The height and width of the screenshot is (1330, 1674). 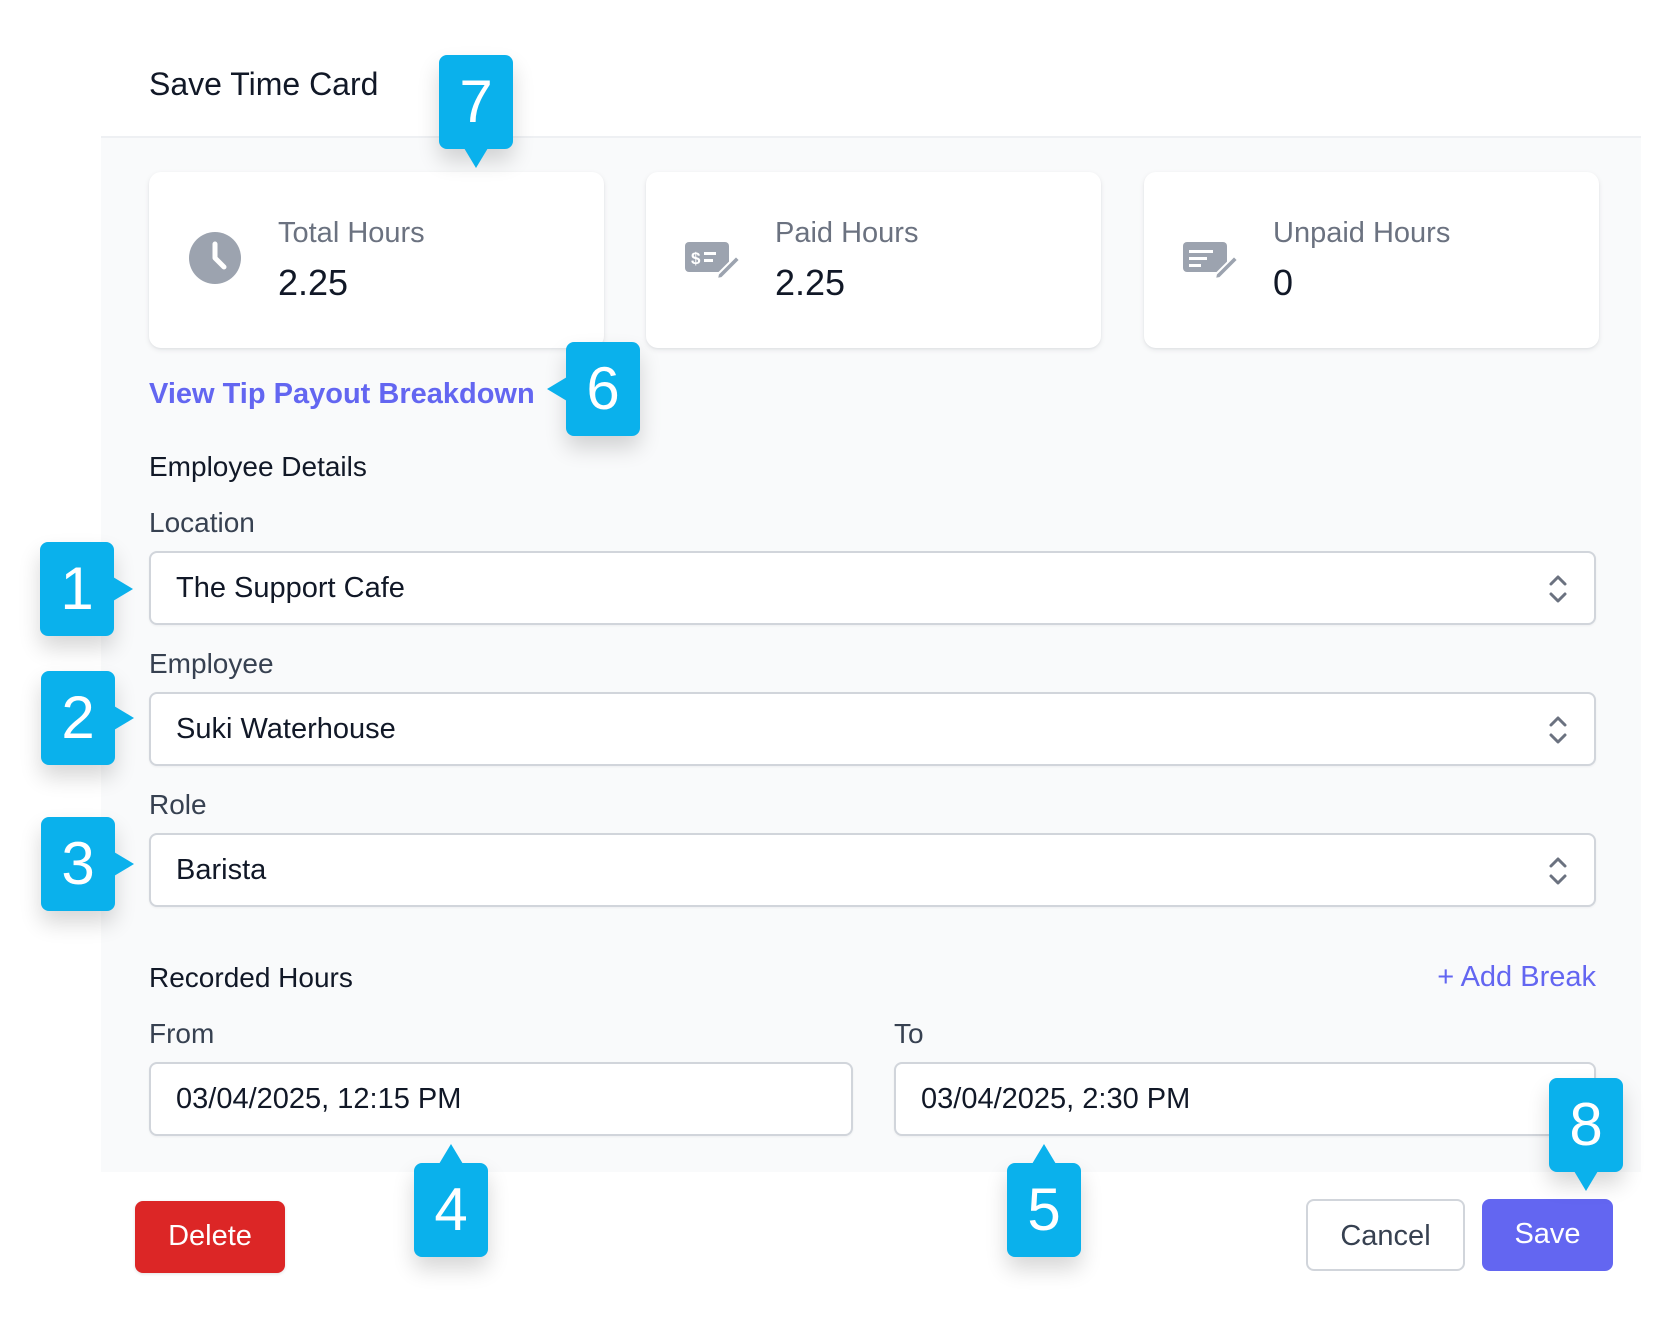 What do you see at coordinates (290, 588) in the screenshot?
I see `location-value: The Support Cafe` at bounding box center [290, 588].